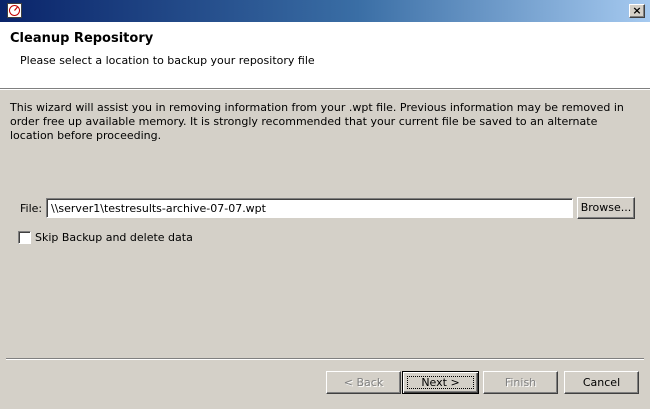  What do you see at coordinates (363, 382) in the screenshot?
I see `back-button: < Back` at bounding box center [363, 382].